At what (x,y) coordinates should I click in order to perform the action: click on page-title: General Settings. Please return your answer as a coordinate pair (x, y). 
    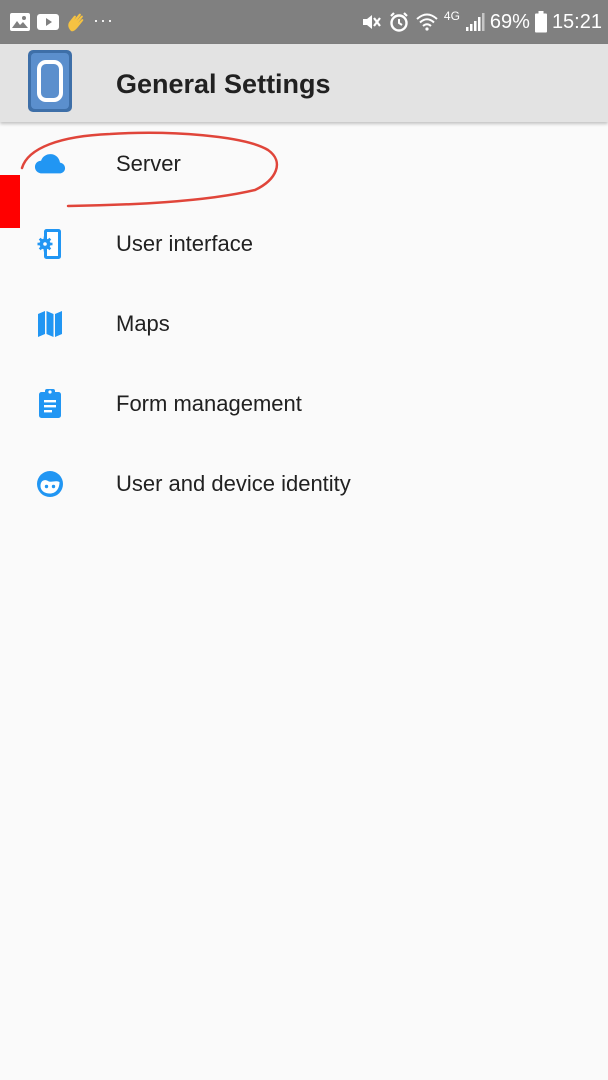
    Looking at the image, I should click on (223, 84).